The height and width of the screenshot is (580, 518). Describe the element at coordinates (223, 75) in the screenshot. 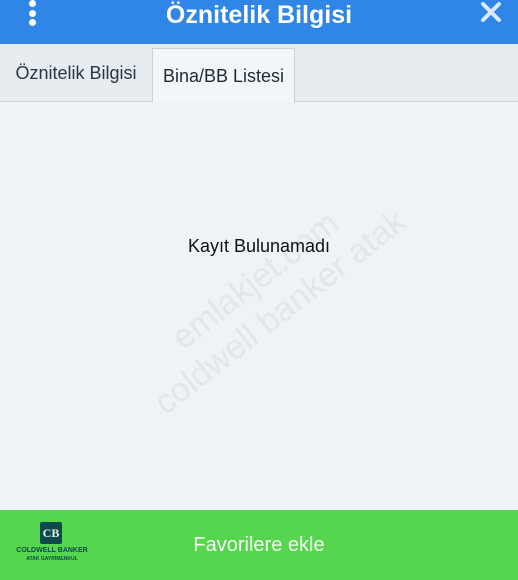

I see `tab-building-list: Bina/BB Listesi` at that location.